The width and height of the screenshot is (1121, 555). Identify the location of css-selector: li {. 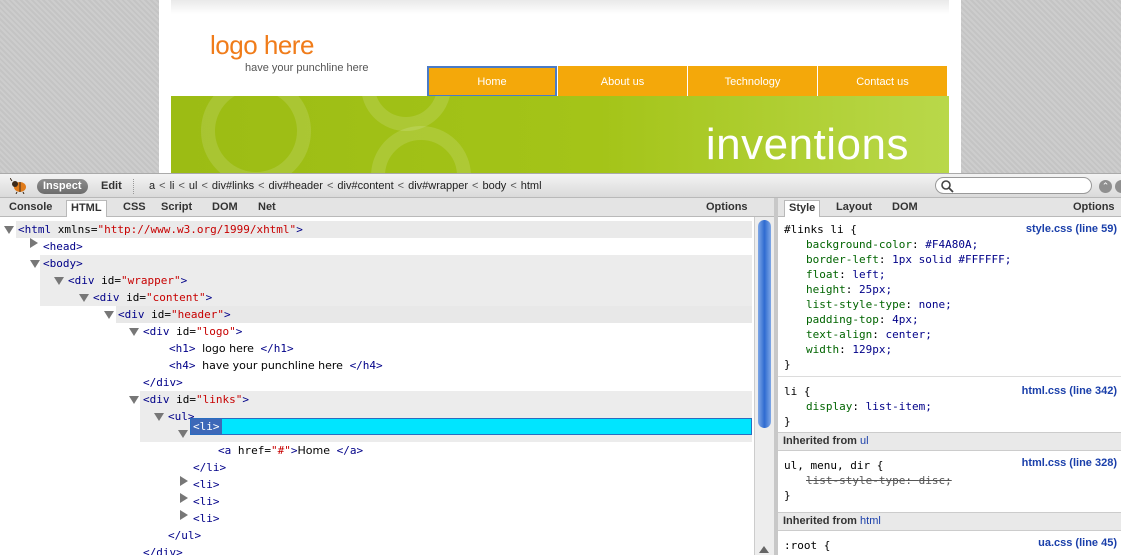
(797, 391).